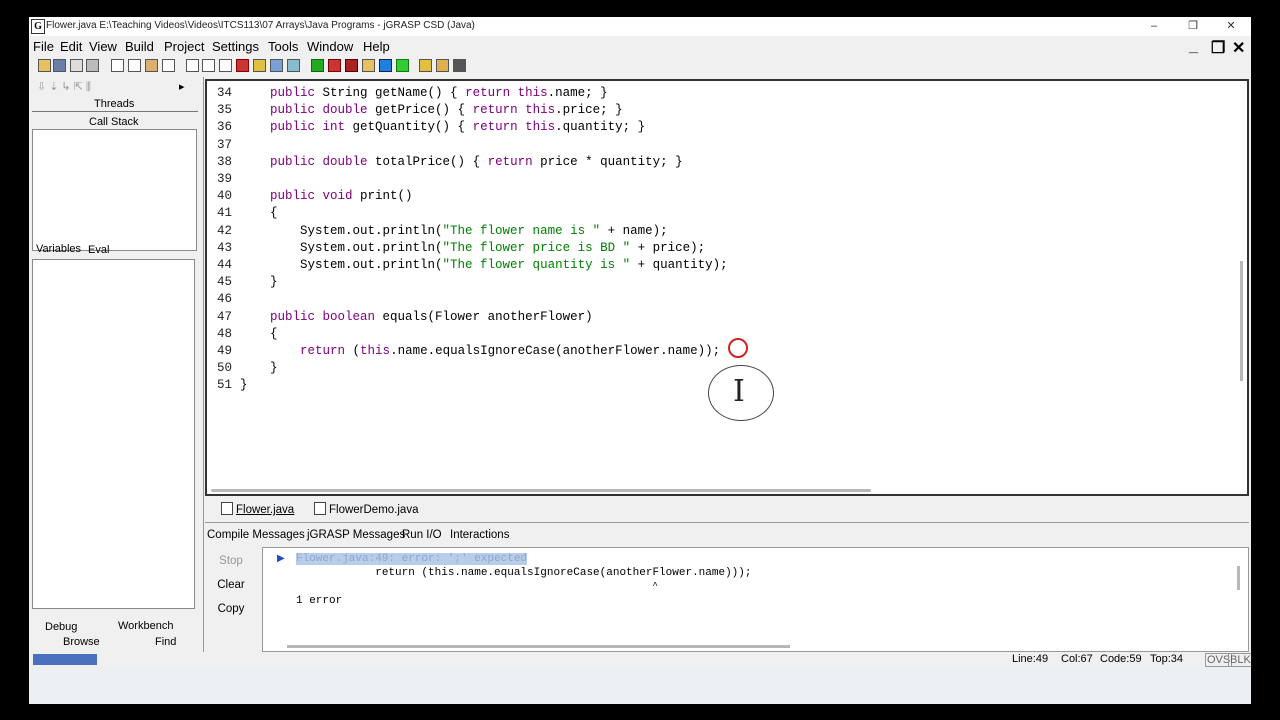 The image size is (1280, 720). I want to click on line-number: 34, so click(224, 93).